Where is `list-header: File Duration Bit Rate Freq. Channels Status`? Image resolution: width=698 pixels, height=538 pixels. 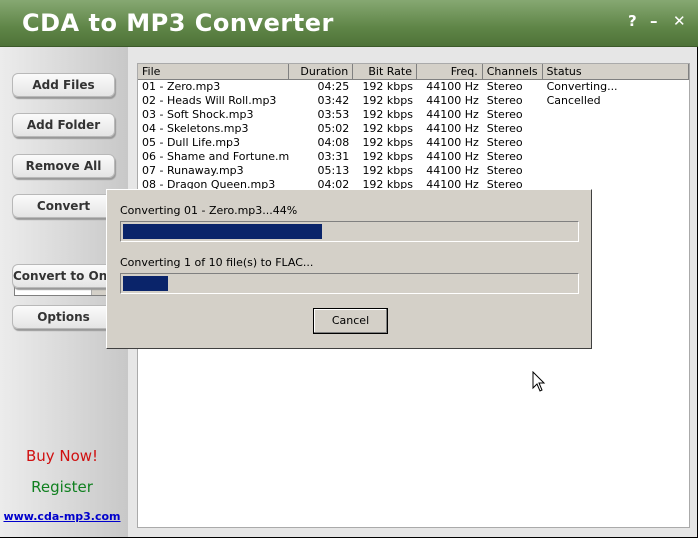 list-header: File Duration Bit Rate Freq. Channels Status is located at coordinates (413, 72).